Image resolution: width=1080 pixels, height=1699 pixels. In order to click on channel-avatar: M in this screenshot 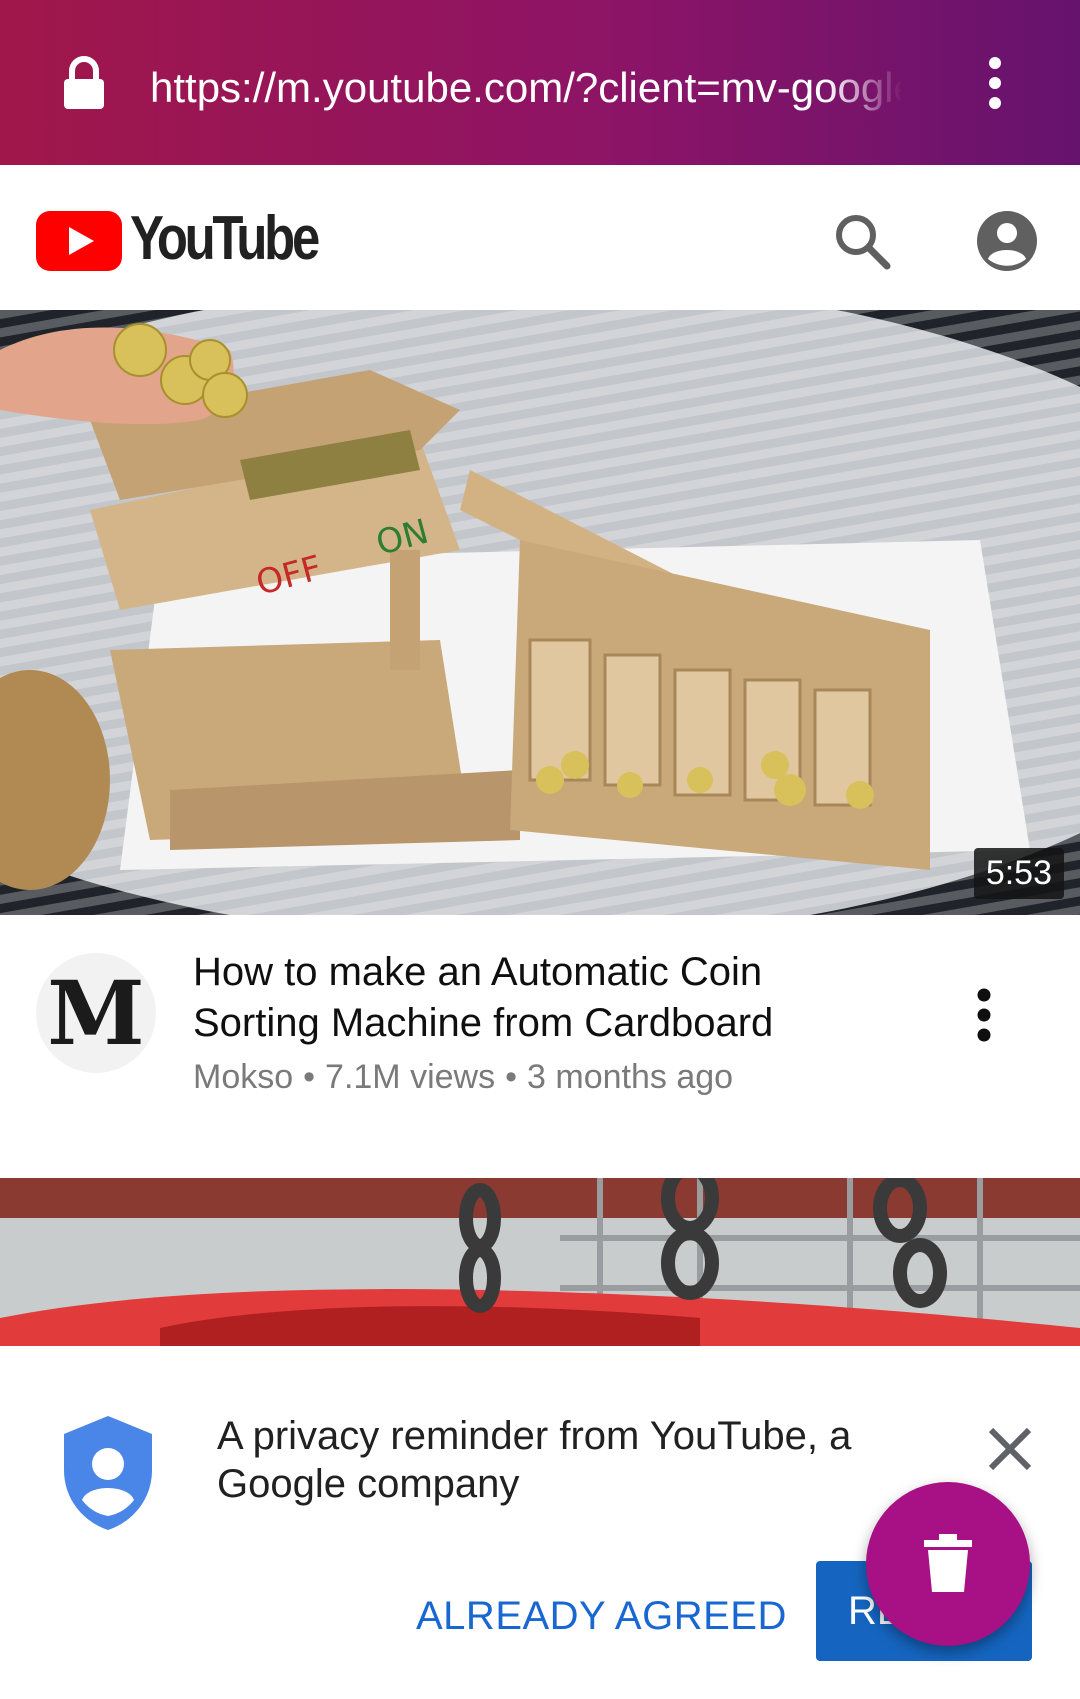, I will do `click(96, 1013)`.